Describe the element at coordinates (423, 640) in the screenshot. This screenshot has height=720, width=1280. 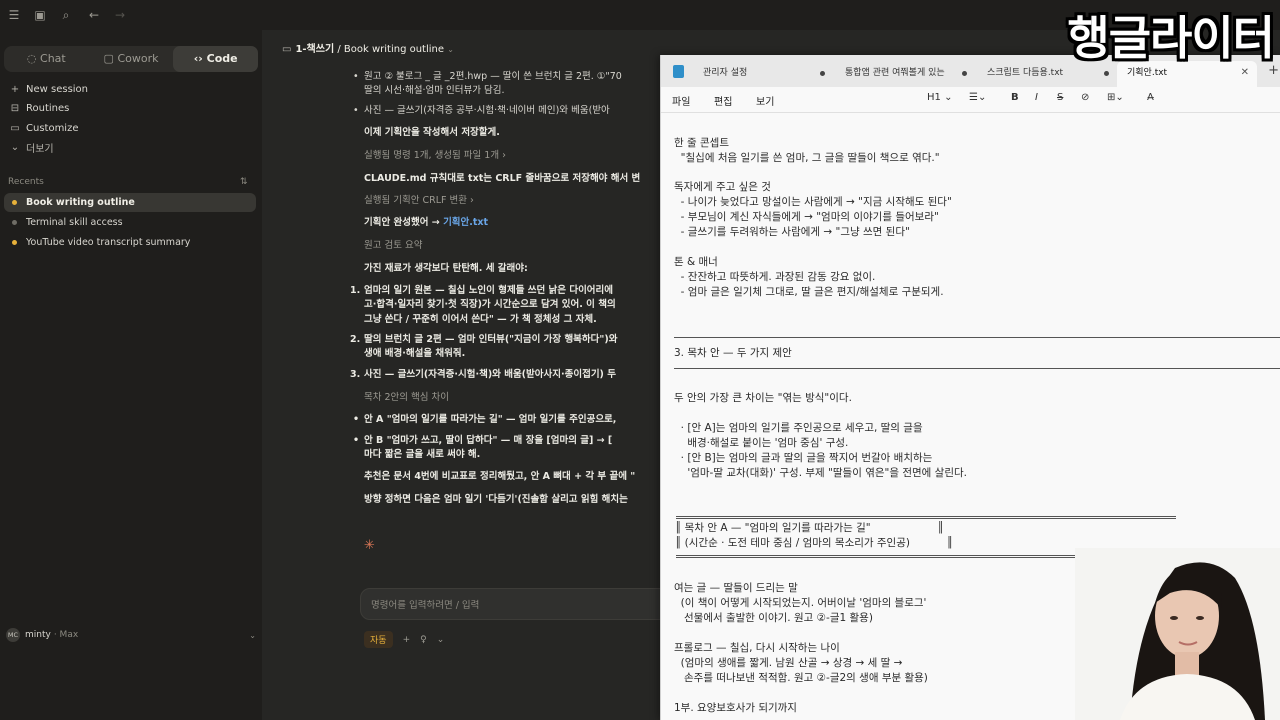
I see `mic-icon: ♀` at that location.